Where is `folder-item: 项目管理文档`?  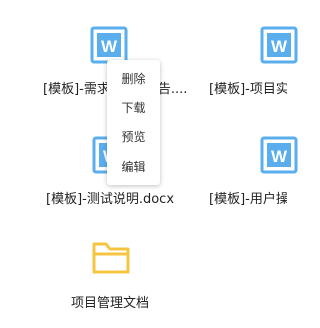
folder-item: 项目管理文档 is located at coordinates (112, 280).